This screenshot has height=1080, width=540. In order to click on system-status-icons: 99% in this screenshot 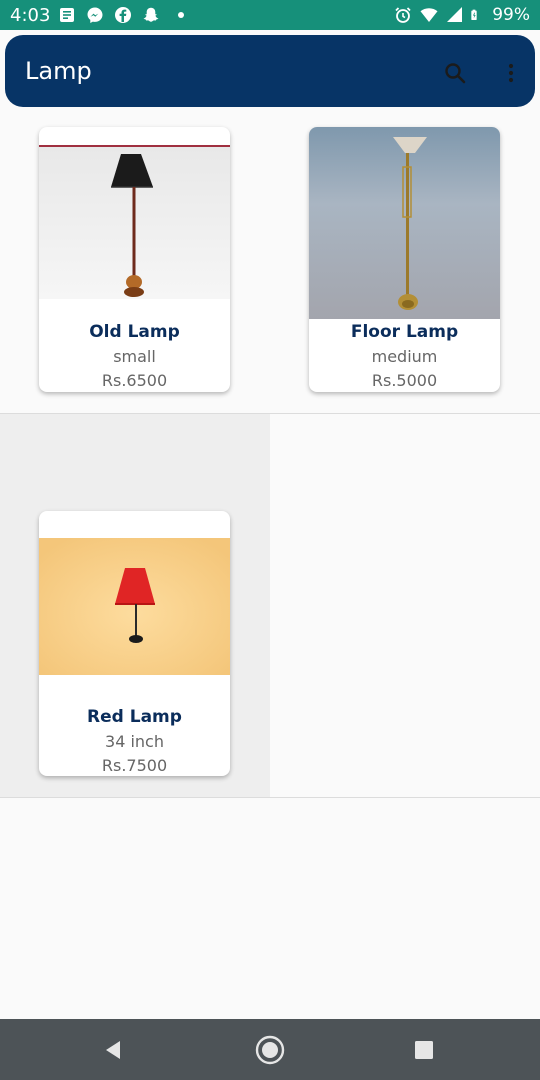, I will do `click(462, 15)`.